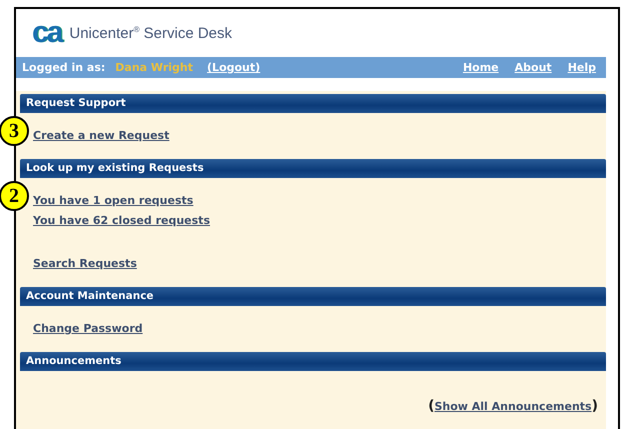 The image size is (621, 429). Describe the element at coordinates (14, 131) in the screenshot. I see `callout-badge: 3` at that location.